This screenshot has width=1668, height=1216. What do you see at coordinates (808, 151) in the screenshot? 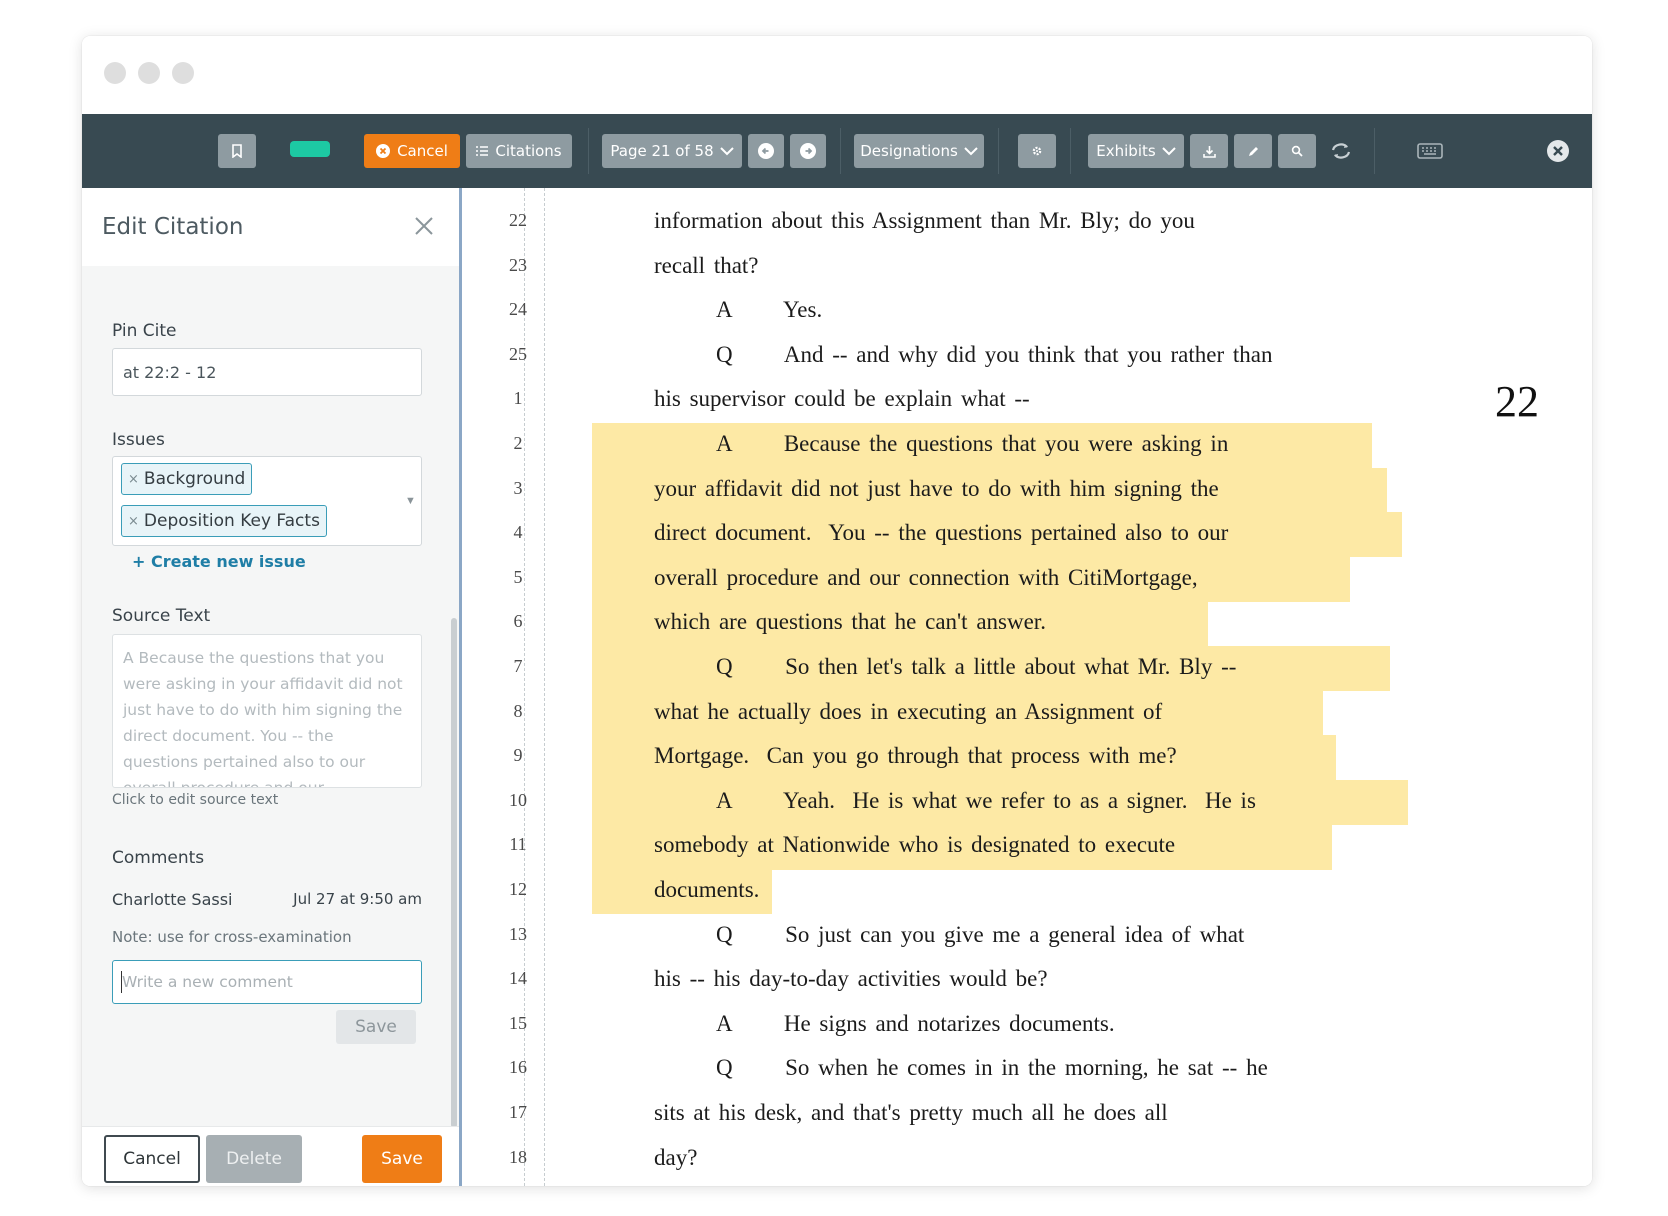
I see `next-page-button` at bounding box center [808, 151].